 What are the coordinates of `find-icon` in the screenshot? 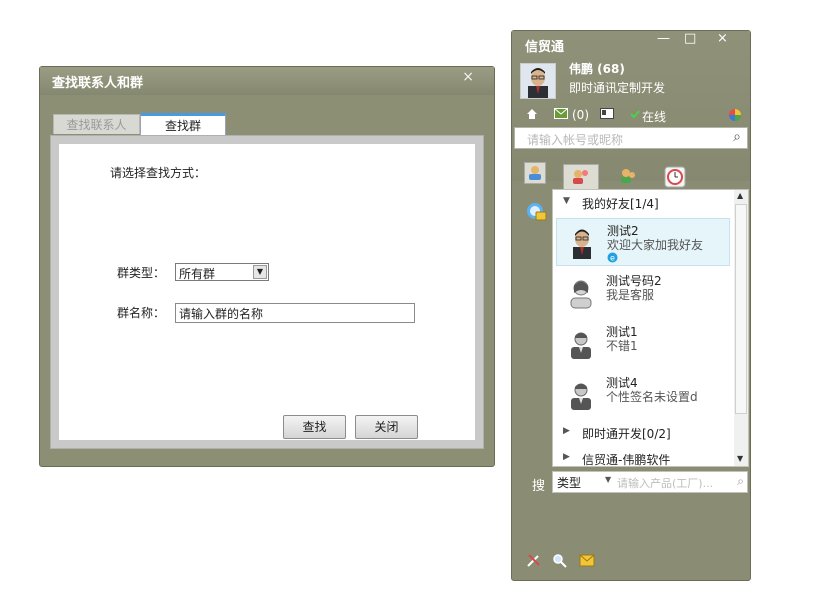 It's located at (560, 562).